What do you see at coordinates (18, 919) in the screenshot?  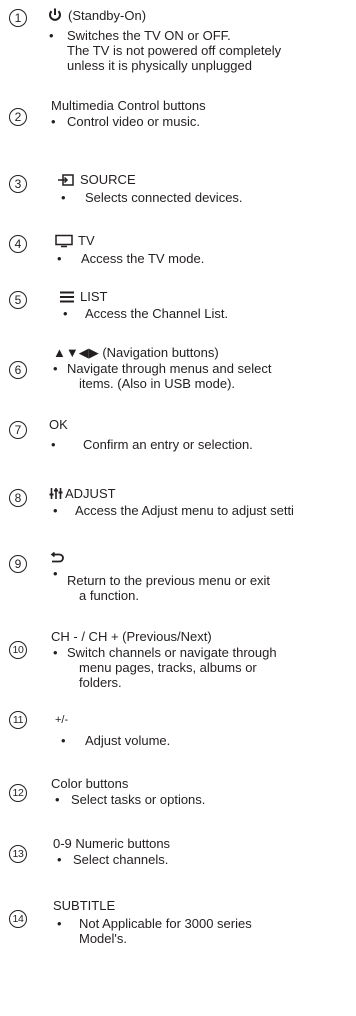 I see `item-number-badge: 14` at bounding box center [18, 919].